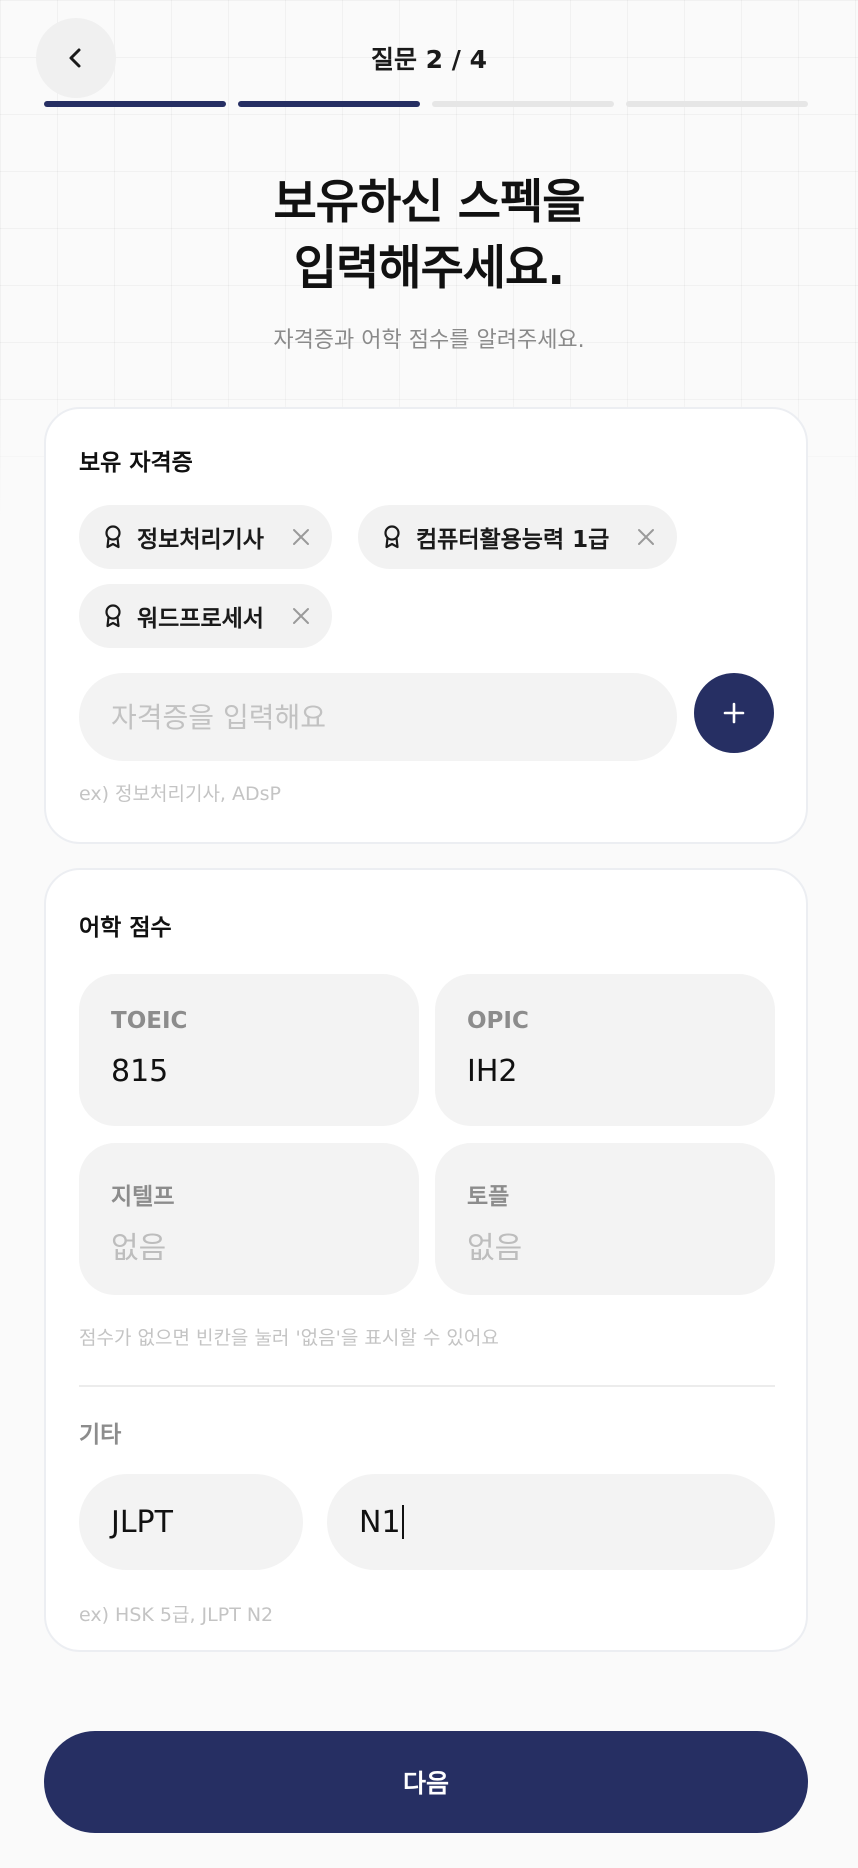 The height and width of the screenshot is (1868, 858). Describe the element at coordinates (249, 1050) in the screenshot. I see `score-field-toeic: TOEIC 815` at that location.